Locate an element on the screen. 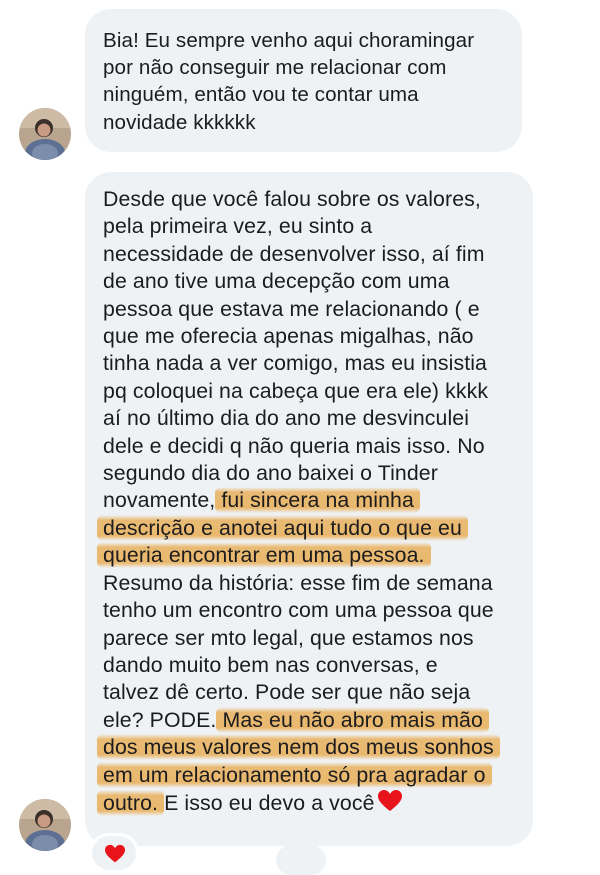 The height and width of the screenshot is (875, 600). message-line: novamente, fui sincera na minha is located at coordinates (309, 500).